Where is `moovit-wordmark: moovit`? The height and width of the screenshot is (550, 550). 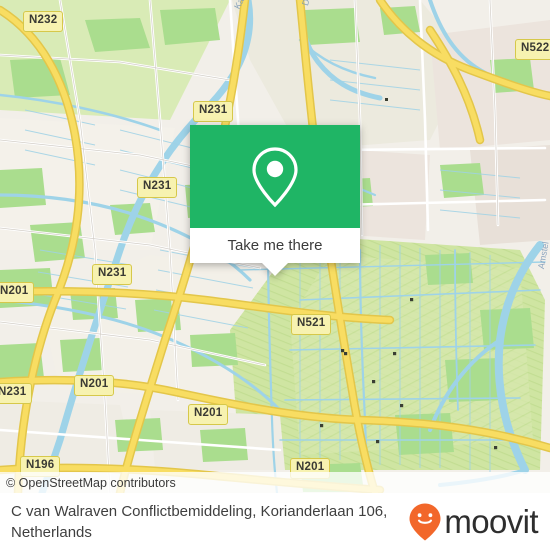 moovit-wordmark: moovit is located at coordinates (491, 521).